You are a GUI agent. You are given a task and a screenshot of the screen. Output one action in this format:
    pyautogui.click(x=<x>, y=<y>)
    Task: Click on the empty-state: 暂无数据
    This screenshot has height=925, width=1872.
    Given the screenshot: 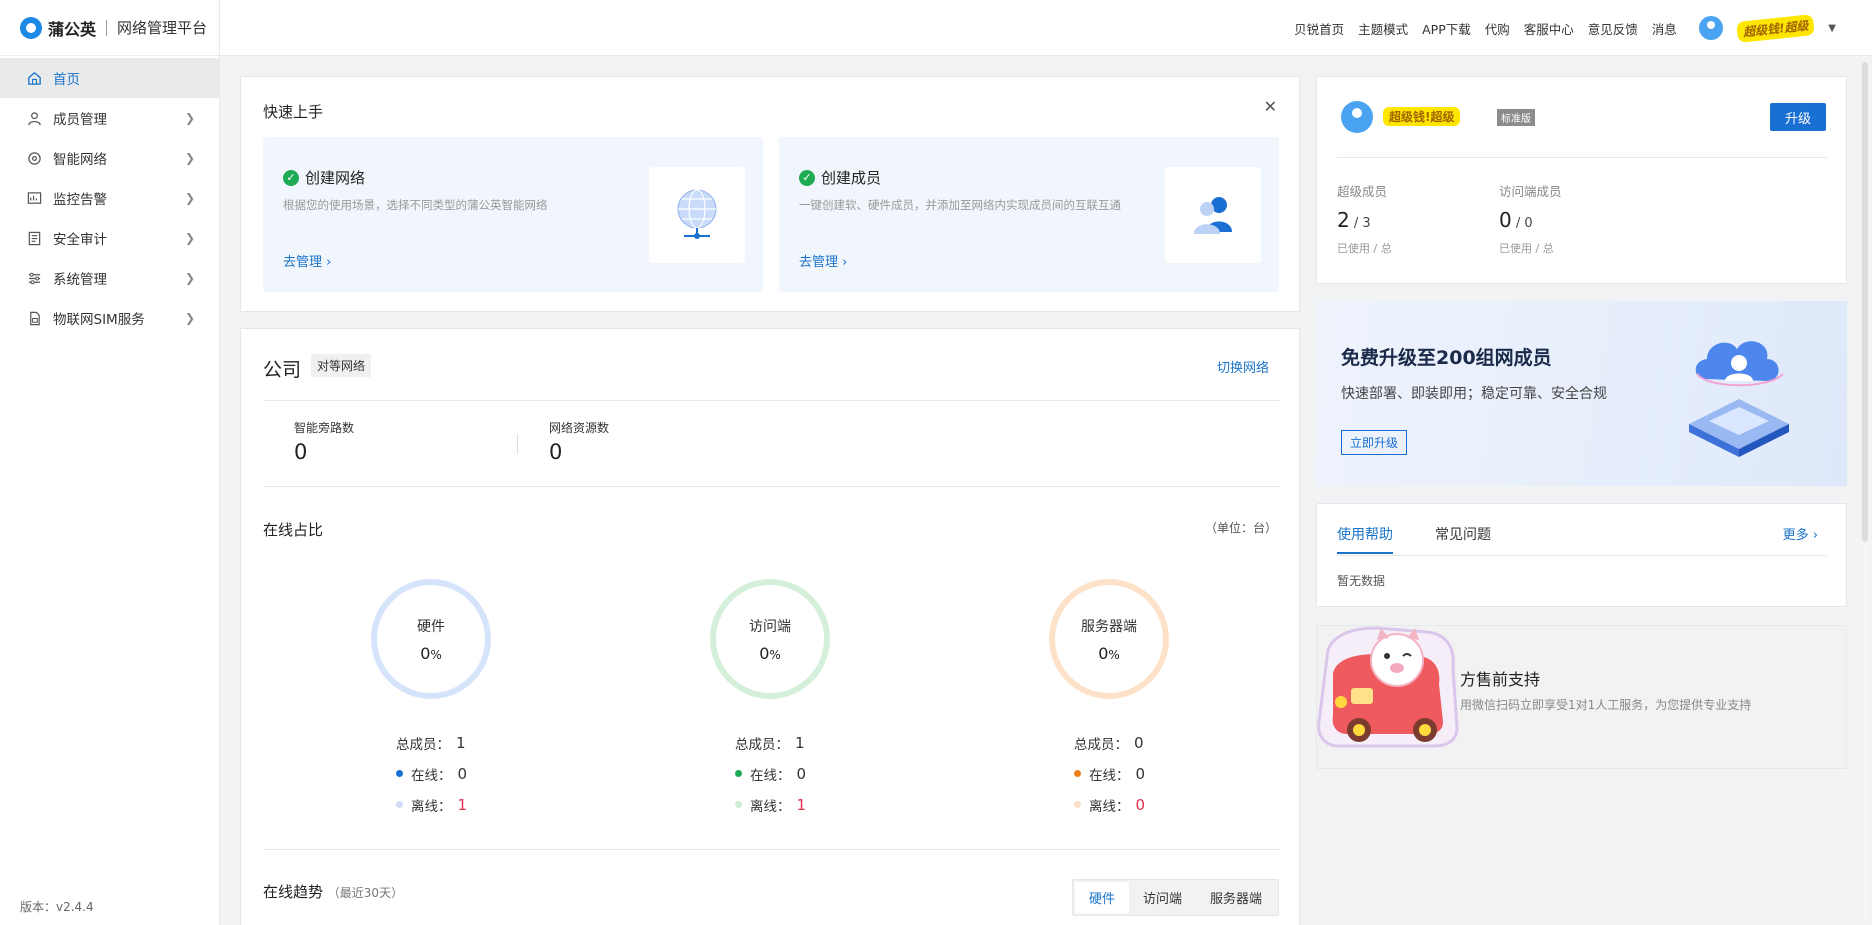 What is the action you would take?
    pyautogui.click(x=1361, y=581)
    